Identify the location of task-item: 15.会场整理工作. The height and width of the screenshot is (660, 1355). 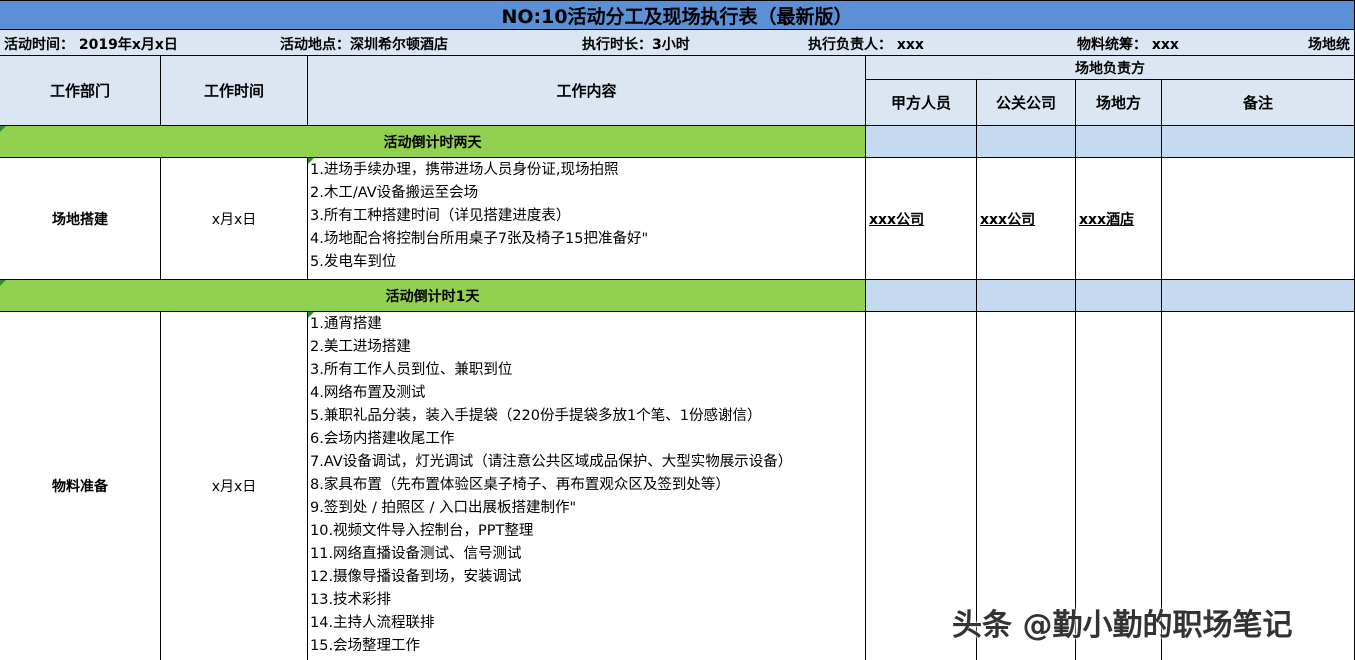
(365, 646).